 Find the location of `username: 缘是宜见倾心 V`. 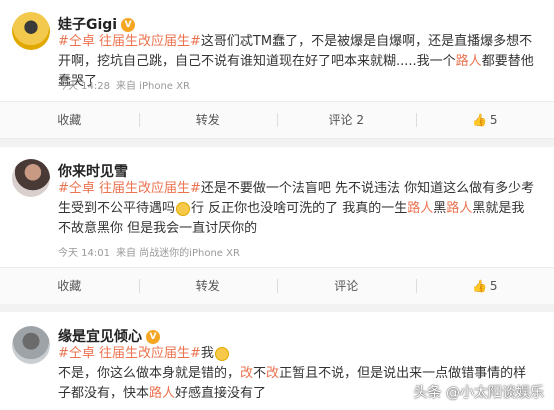

username: 缘是宜见倾心 V is located at coordinates (109, 336).